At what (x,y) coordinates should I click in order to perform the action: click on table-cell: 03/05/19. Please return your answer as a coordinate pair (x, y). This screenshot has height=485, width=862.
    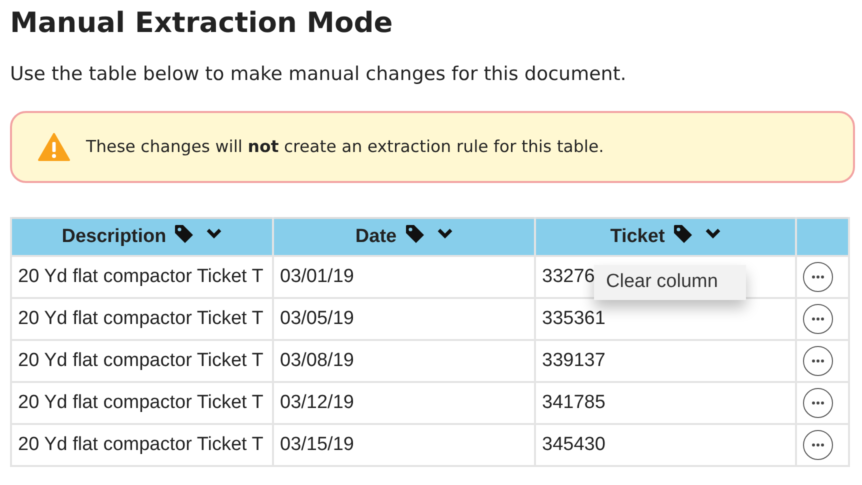
    Looking at the image, I should click on (404, 319).